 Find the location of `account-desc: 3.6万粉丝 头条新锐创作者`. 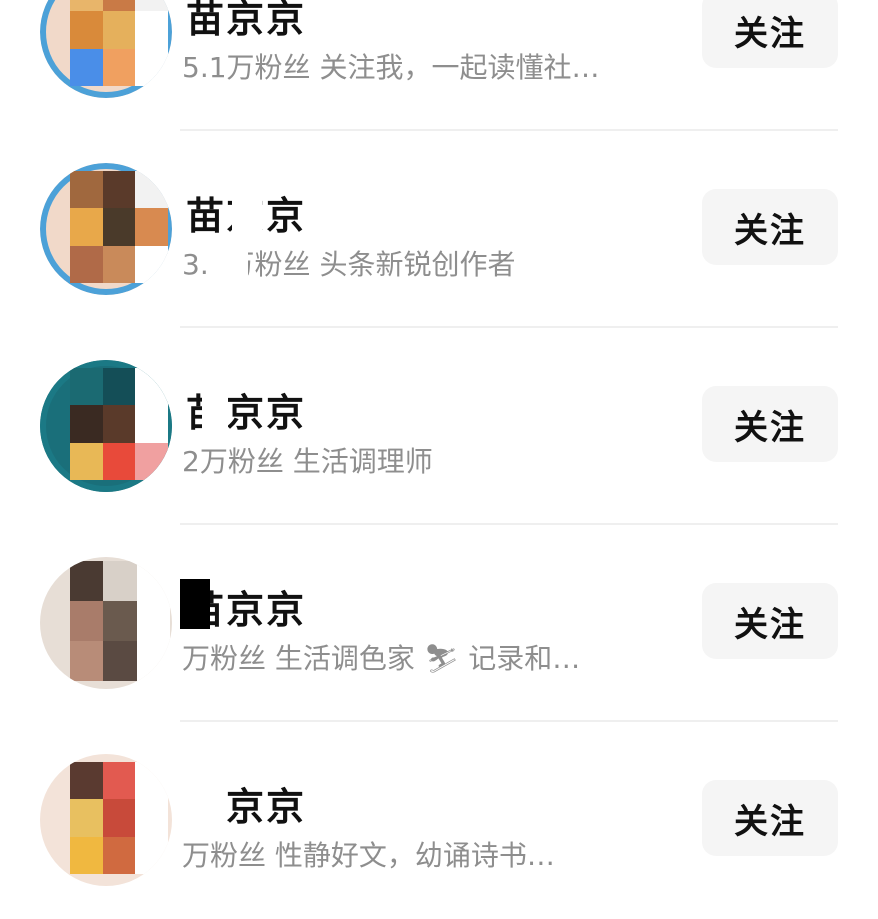

account-desc: 3.6万粉丝 头条新锐创作者 is located at coordinates (427, 263).